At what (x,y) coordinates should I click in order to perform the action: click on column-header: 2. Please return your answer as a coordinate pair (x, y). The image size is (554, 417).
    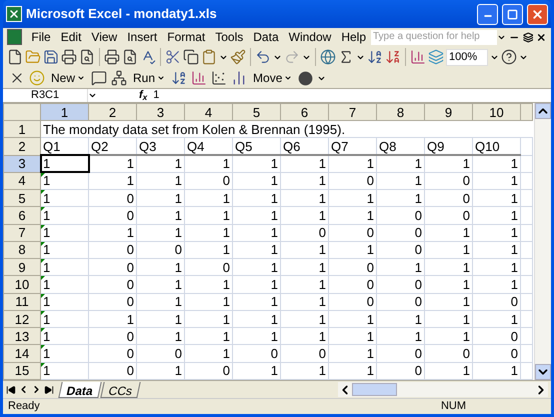
    Looking at the image, I should click on (112, 112).